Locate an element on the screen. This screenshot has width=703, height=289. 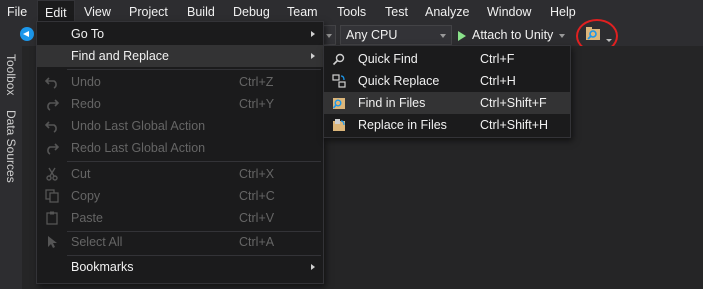
menu-item-shortcut: Ctrl+A is located at coordinates (257, 242).